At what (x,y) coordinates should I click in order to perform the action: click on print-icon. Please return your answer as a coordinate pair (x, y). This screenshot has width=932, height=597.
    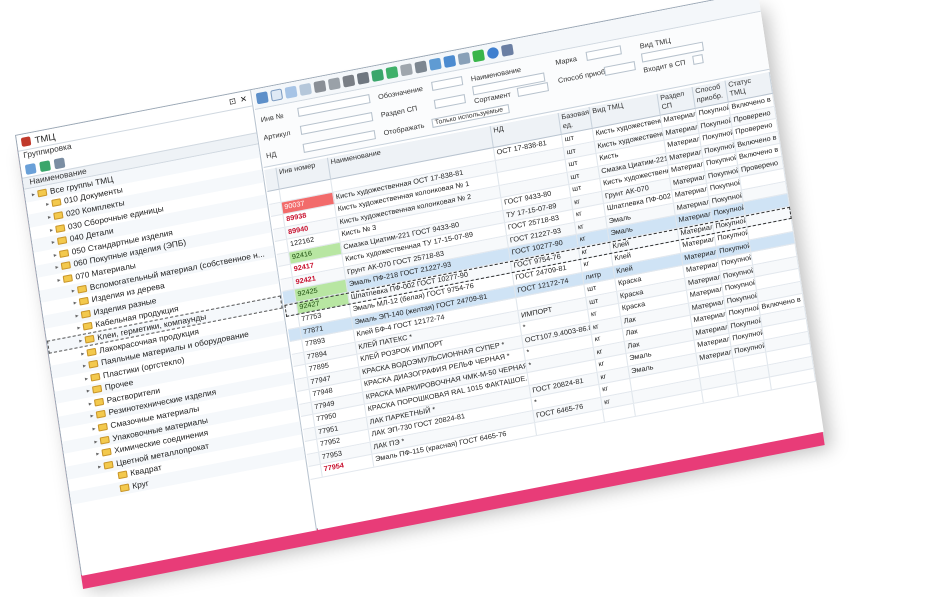
    Looking at the image, I should click on (406, 70).